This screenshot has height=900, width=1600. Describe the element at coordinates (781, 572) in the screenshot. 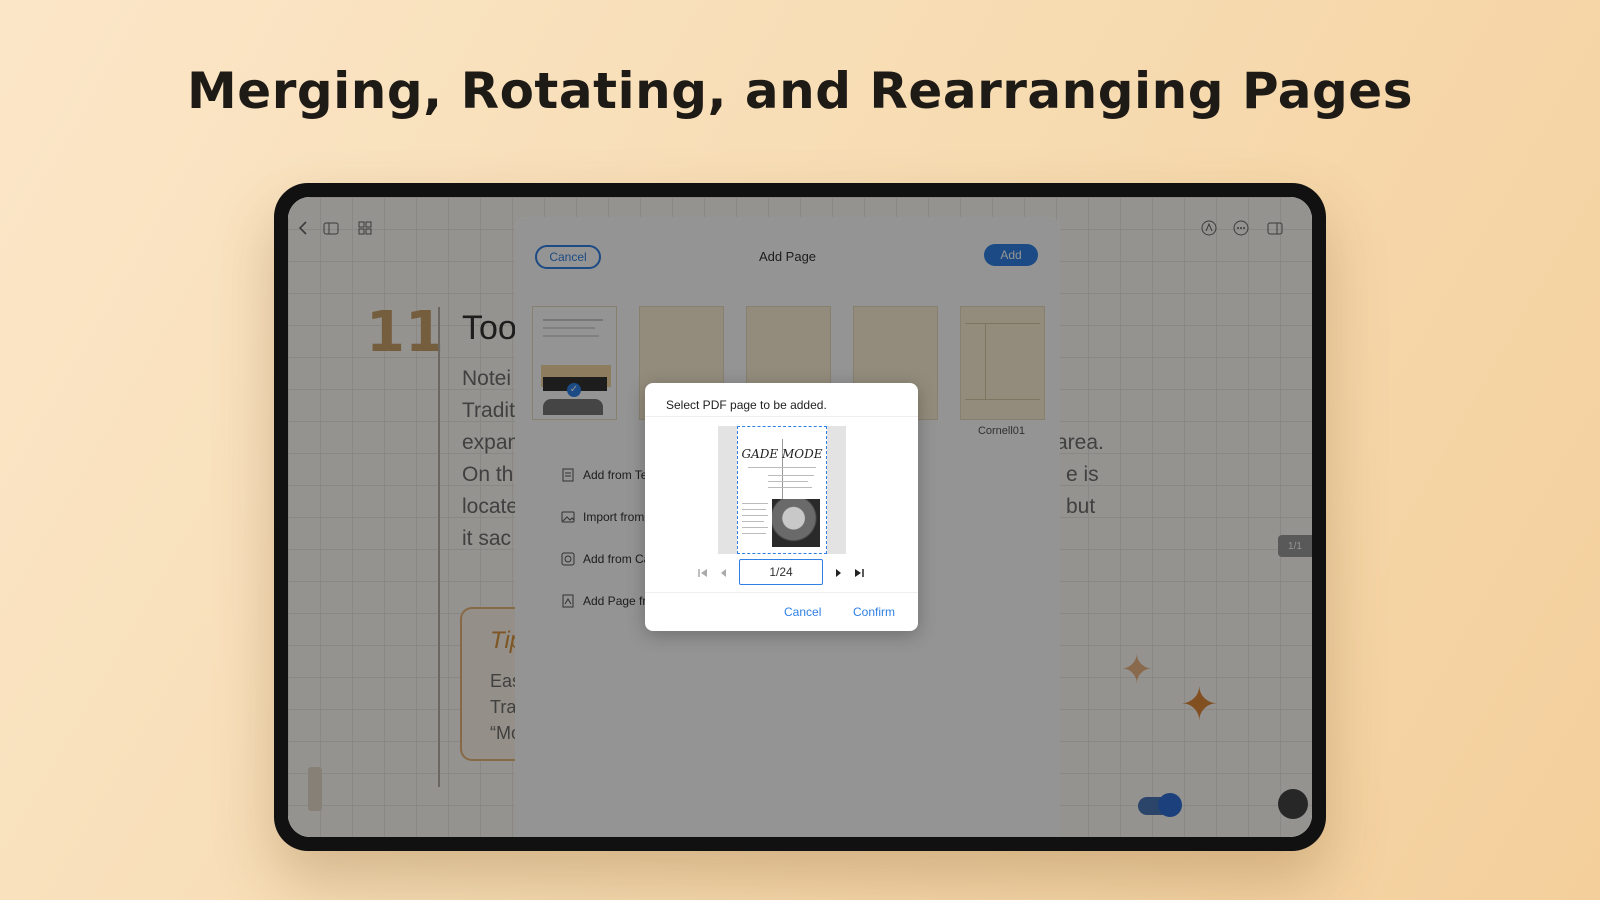

I see `page-number-field: 1/24` at that location.